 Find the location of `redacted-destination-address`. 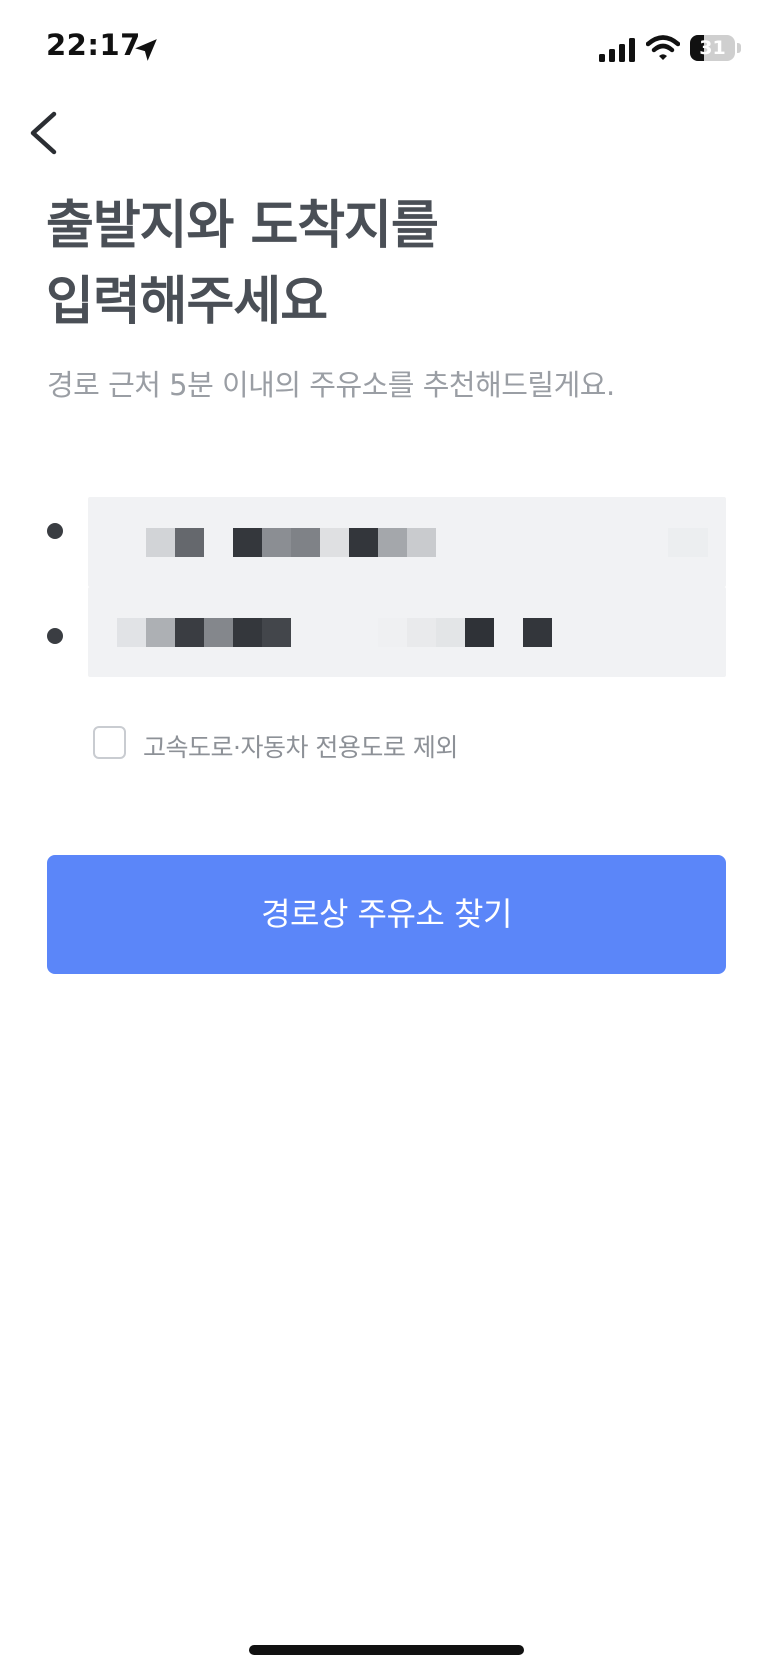

redacted-destination-address is located at coordinates (407, 632).